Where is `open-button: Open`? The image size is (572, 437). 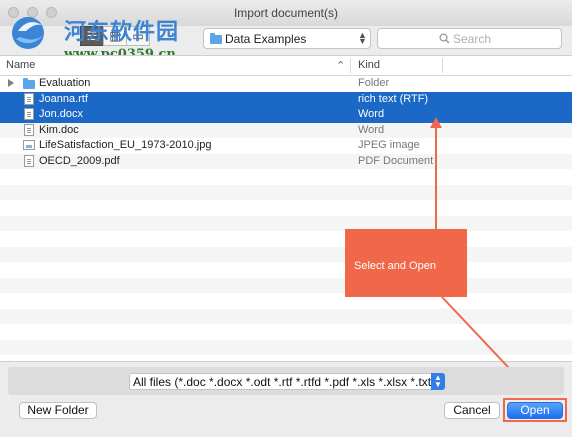
open-button: Open is located at coordinates (535, 410).